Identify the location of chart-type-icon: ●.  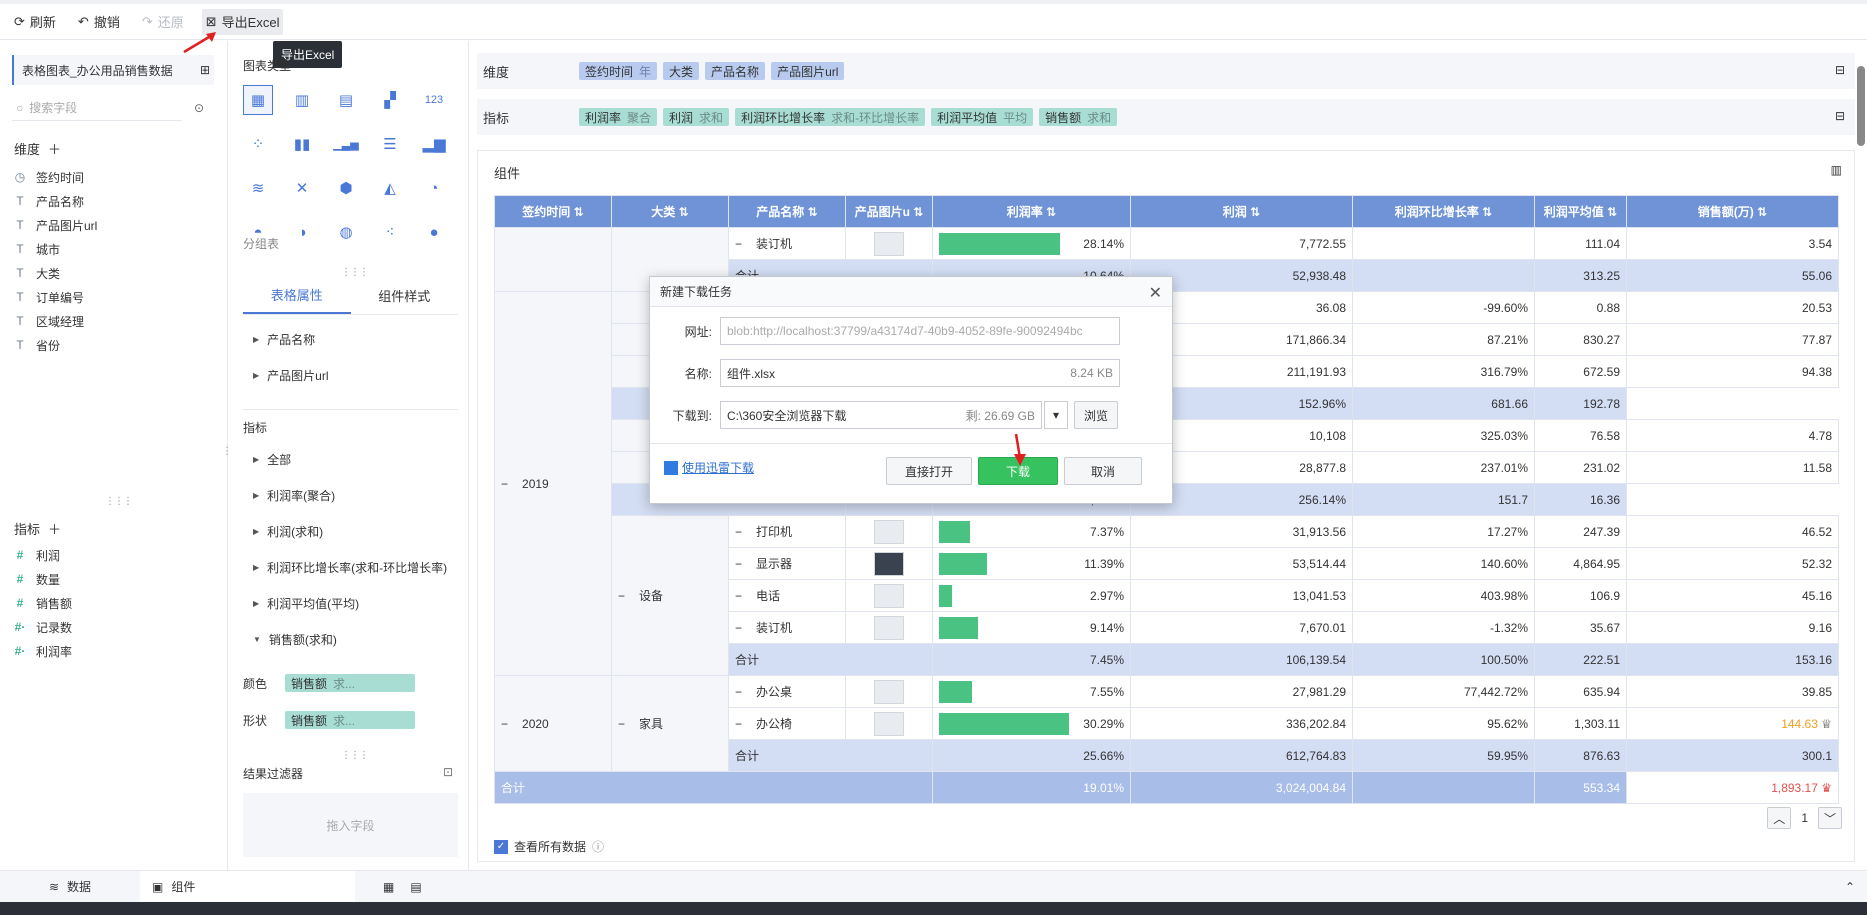
(434, 232).